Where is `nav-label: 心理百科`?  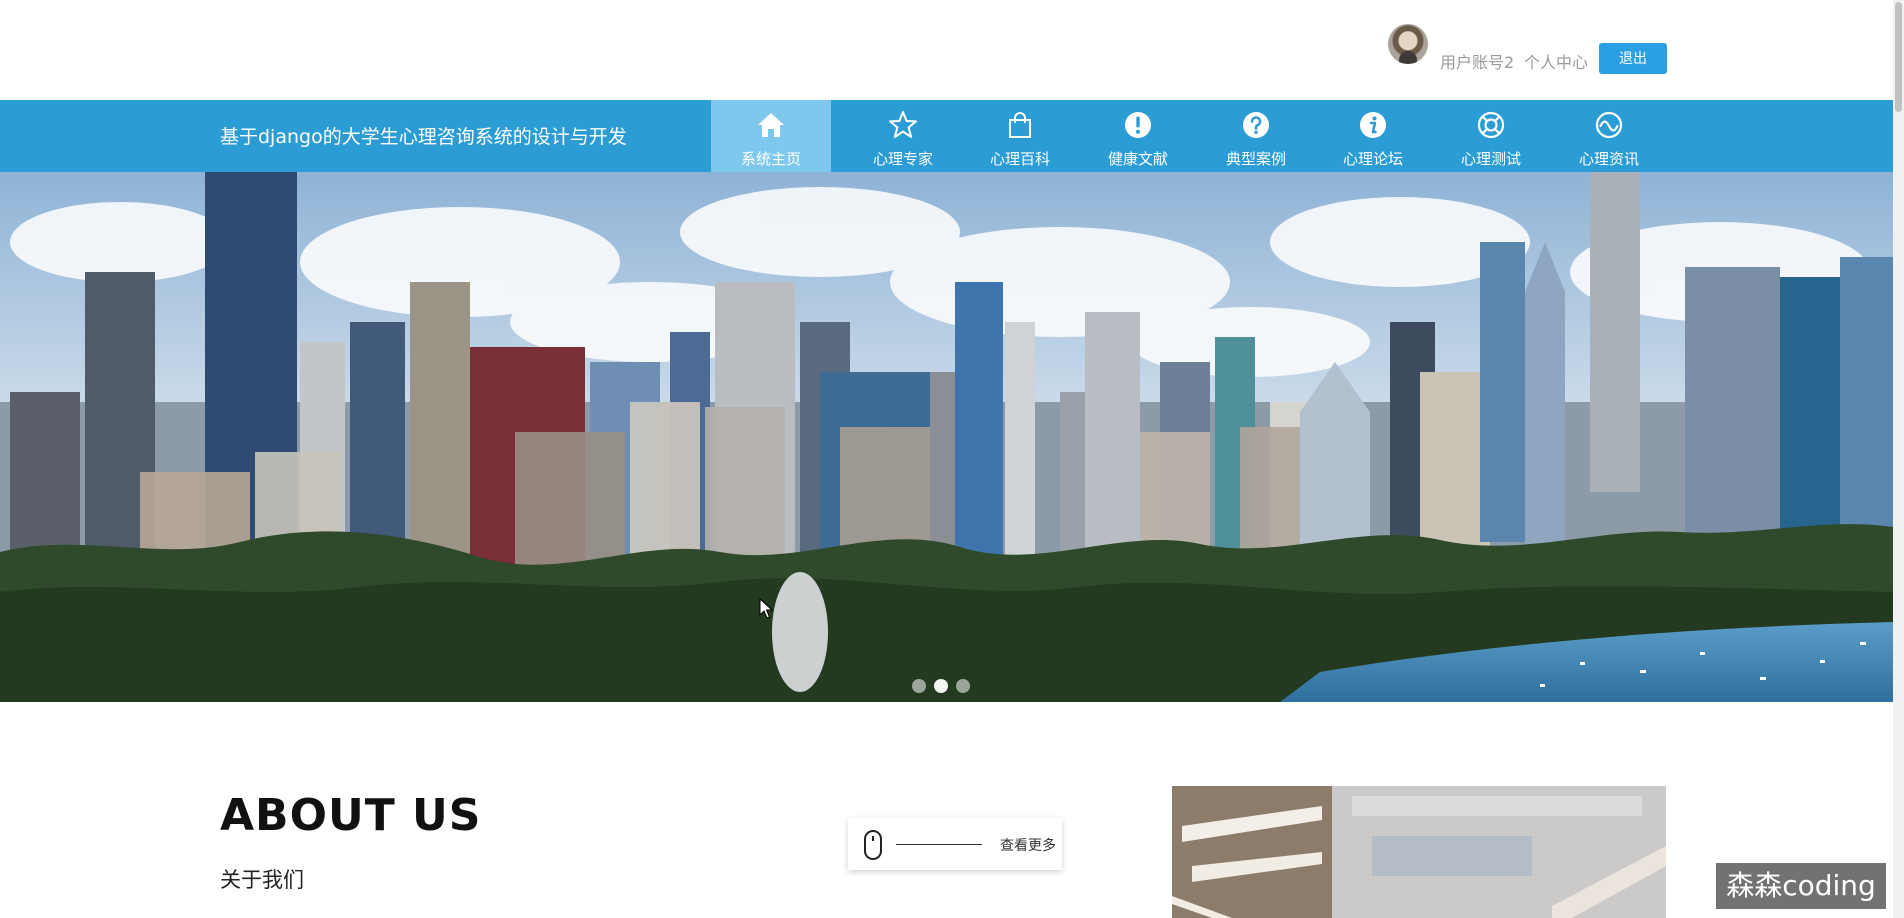 nav-label: 心理百科 is located at coordinates (1019, 159).